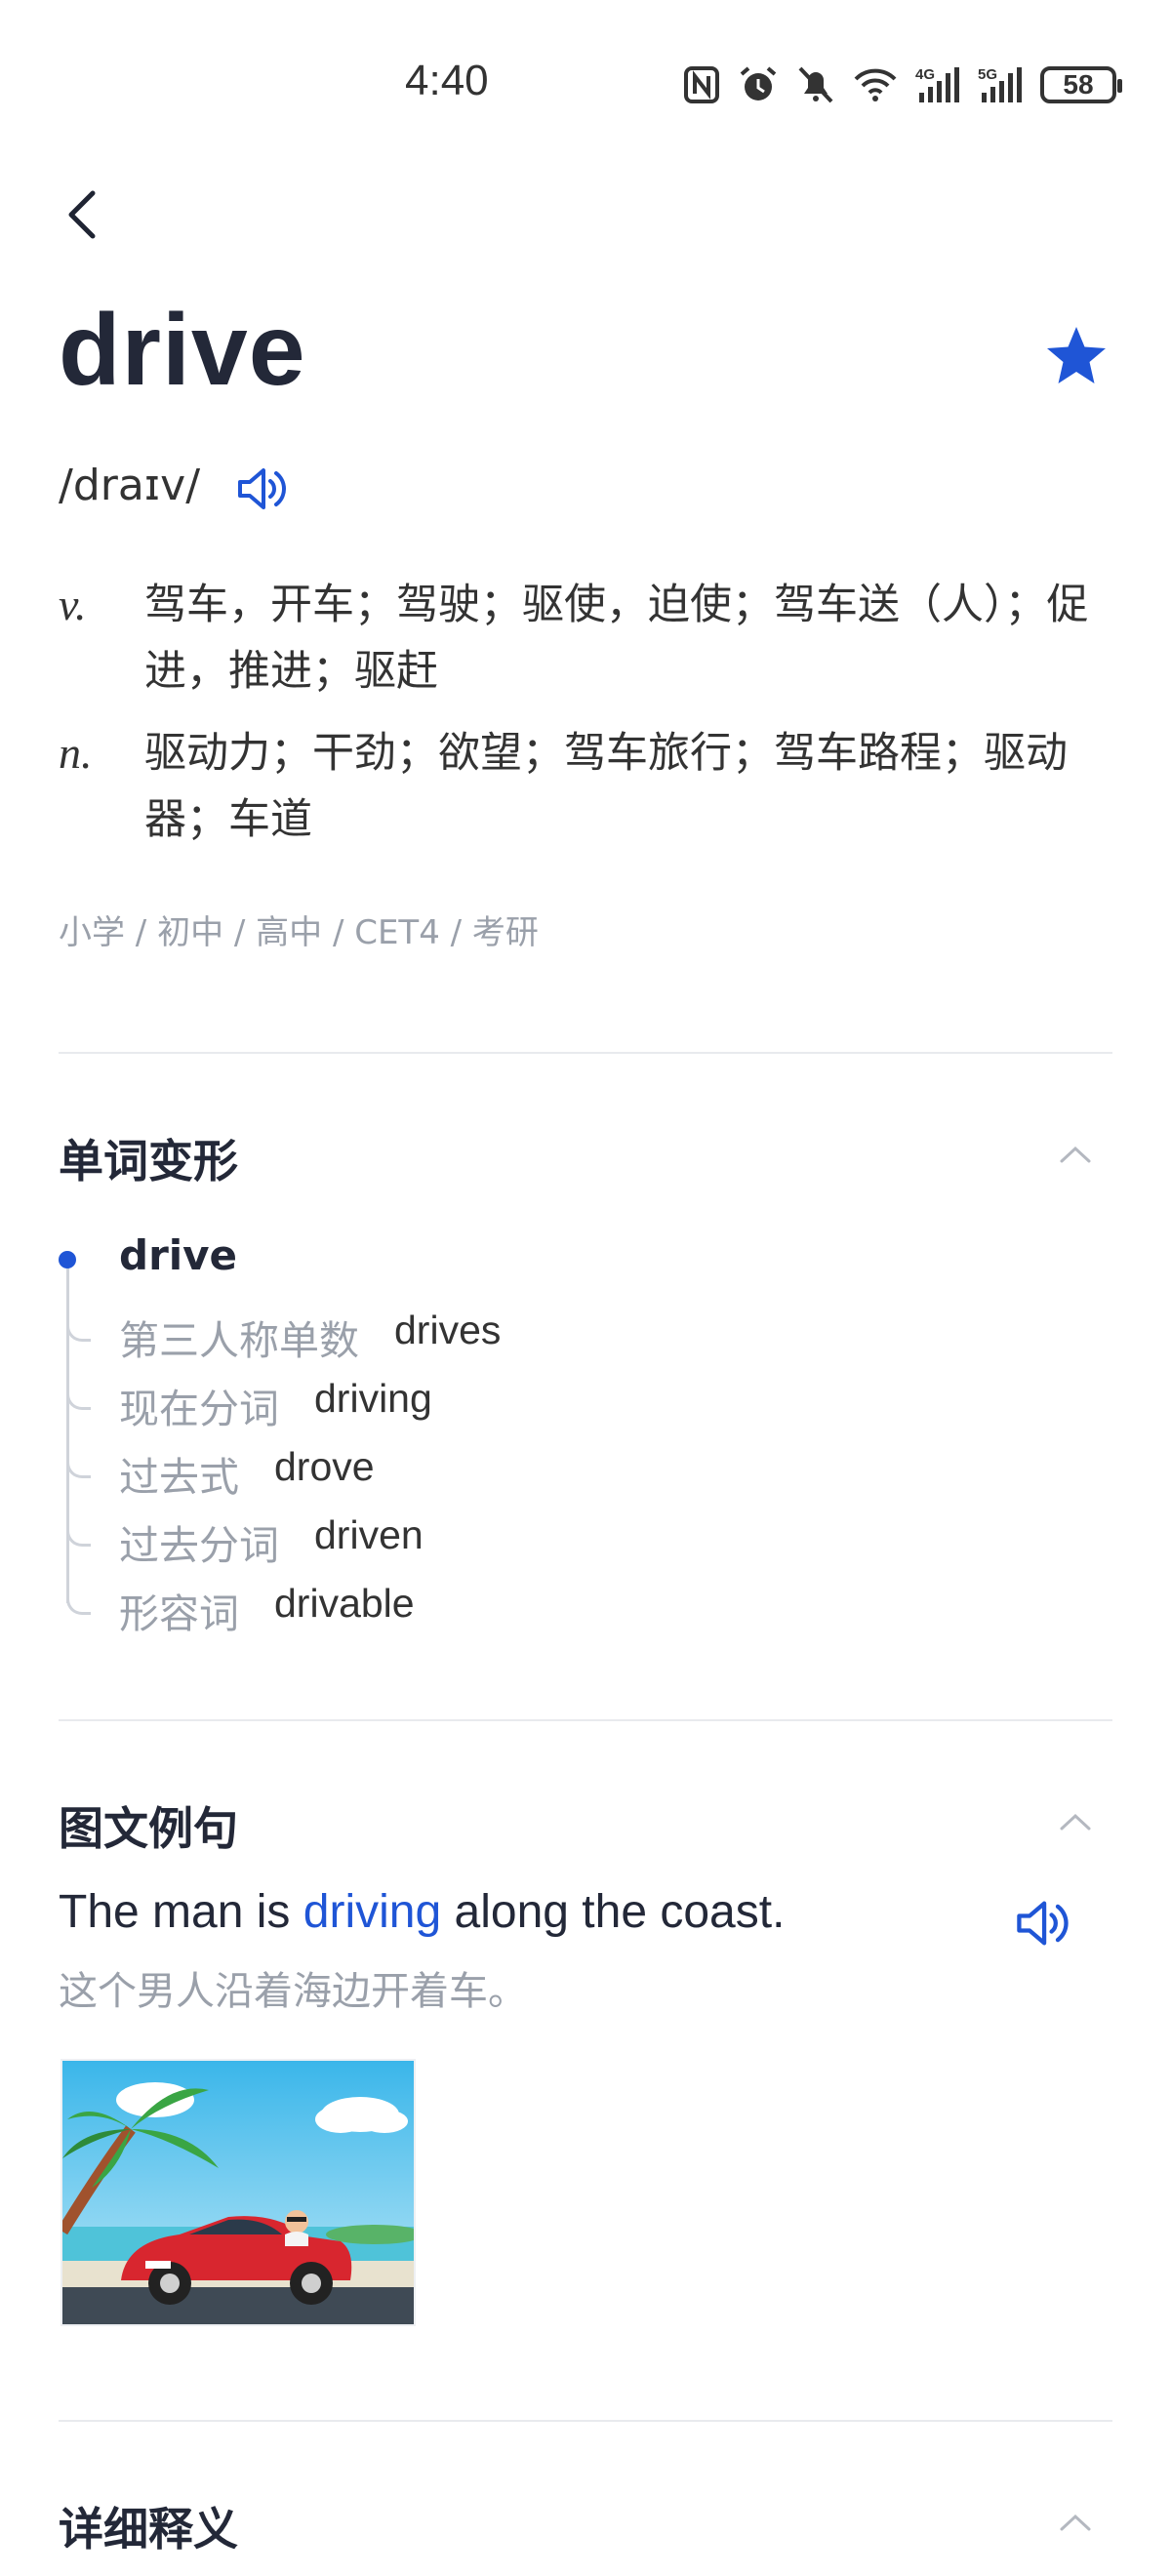 The width and height of the screenshot is (1171, 2576). Describe the element at coordinates (262, 489) in the screenshot. I see `pronounce-speaker-icon` at that location.